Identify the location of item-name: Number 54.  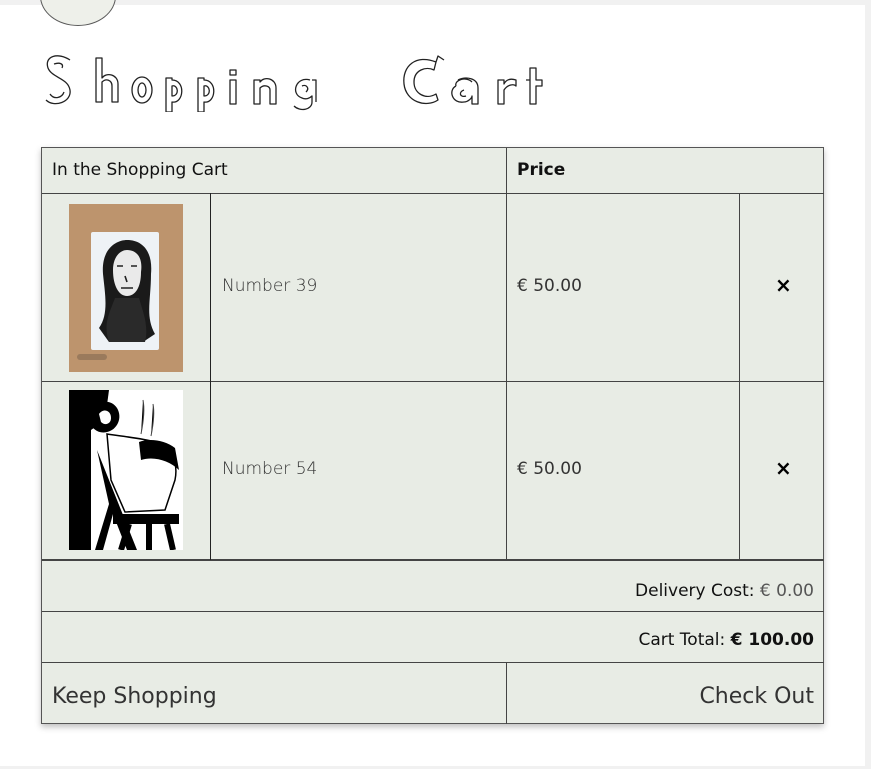
(269, 469).